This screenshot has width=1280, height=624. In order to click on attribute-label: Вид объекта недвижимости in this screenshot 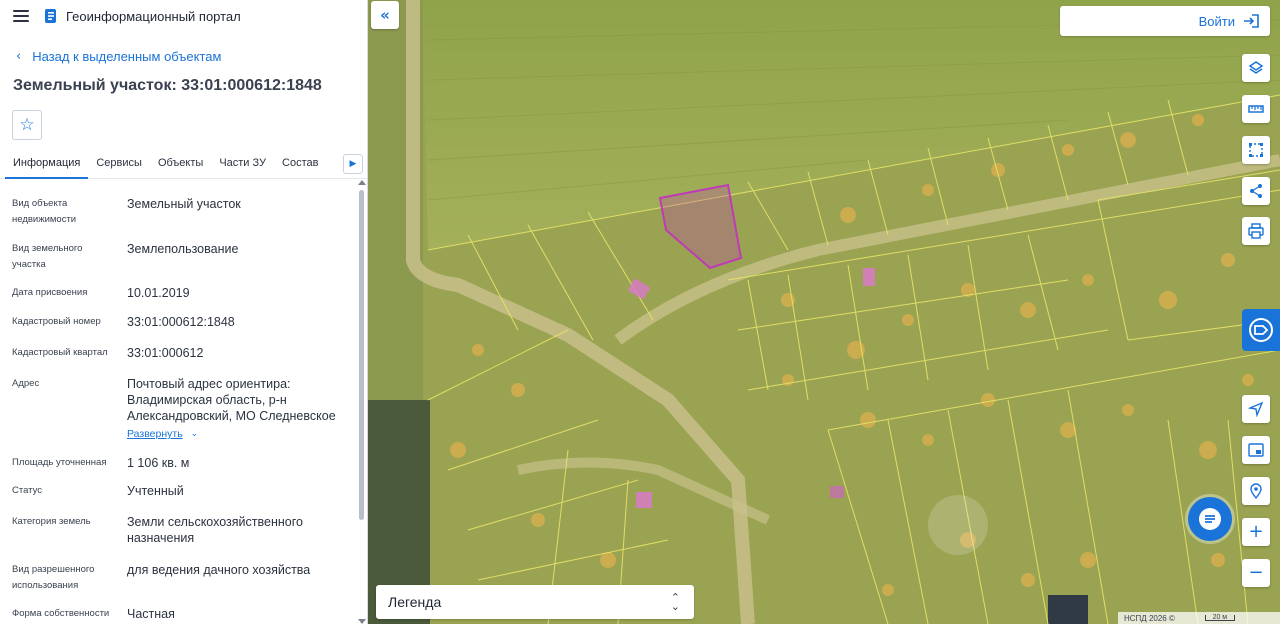, I will do `click(44, 211)`.